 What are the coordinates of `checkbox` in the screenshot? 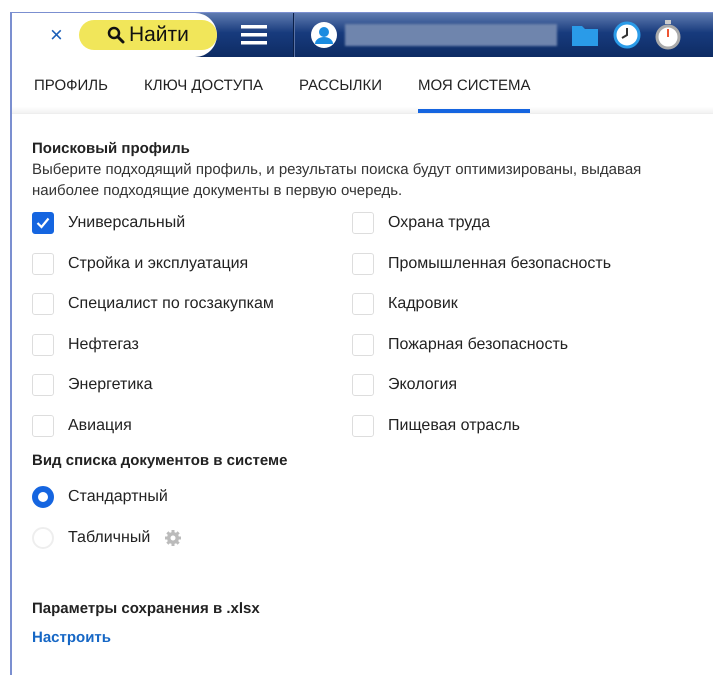 It's located at (43, 223).